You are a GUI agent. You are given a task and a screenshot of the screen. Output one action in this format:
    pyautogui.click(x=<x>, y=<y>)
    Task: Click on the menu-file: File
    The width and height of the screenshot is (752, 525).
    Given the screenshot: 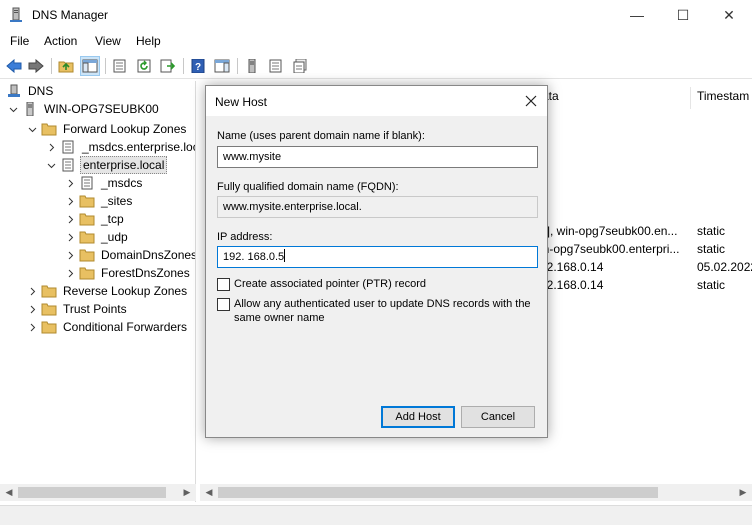 What is the action you would take?
    pyautogui.click(x=19, y=41)
    